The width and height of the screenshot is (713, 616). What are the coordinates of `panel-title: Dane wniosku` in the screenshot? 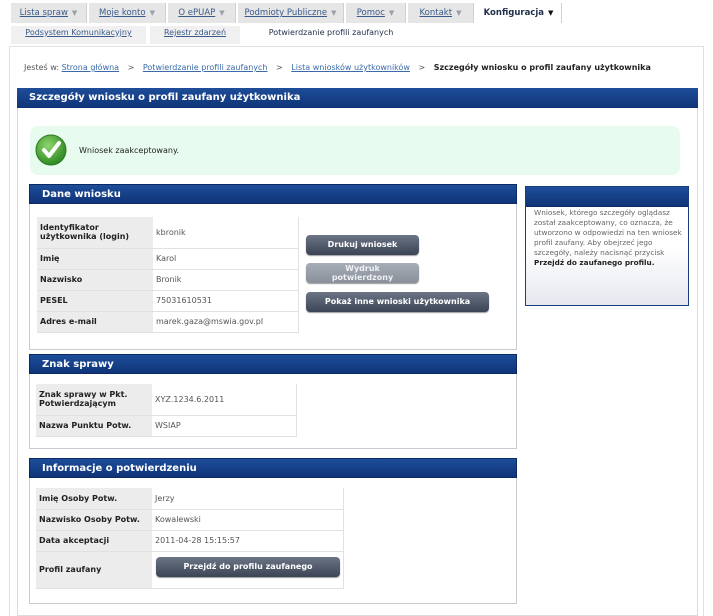 It's located at (273, 194).